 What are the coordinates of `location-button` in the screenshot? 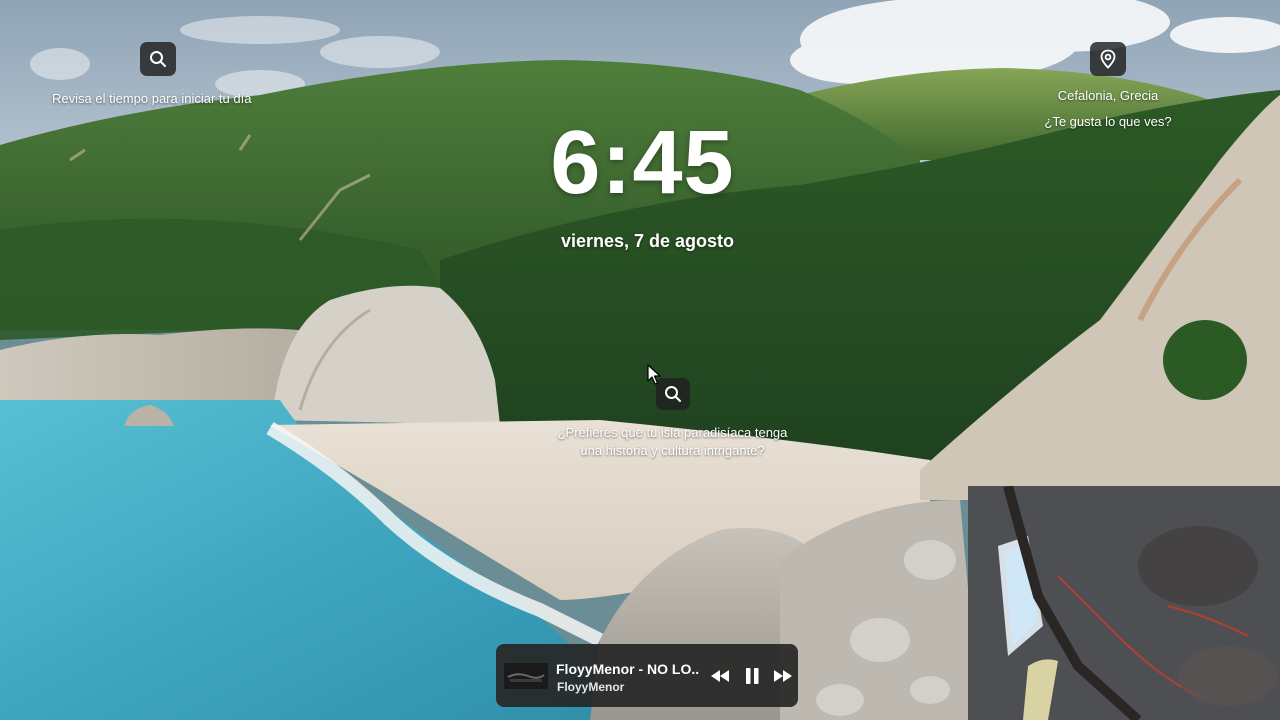 It's located at (1108, 59).